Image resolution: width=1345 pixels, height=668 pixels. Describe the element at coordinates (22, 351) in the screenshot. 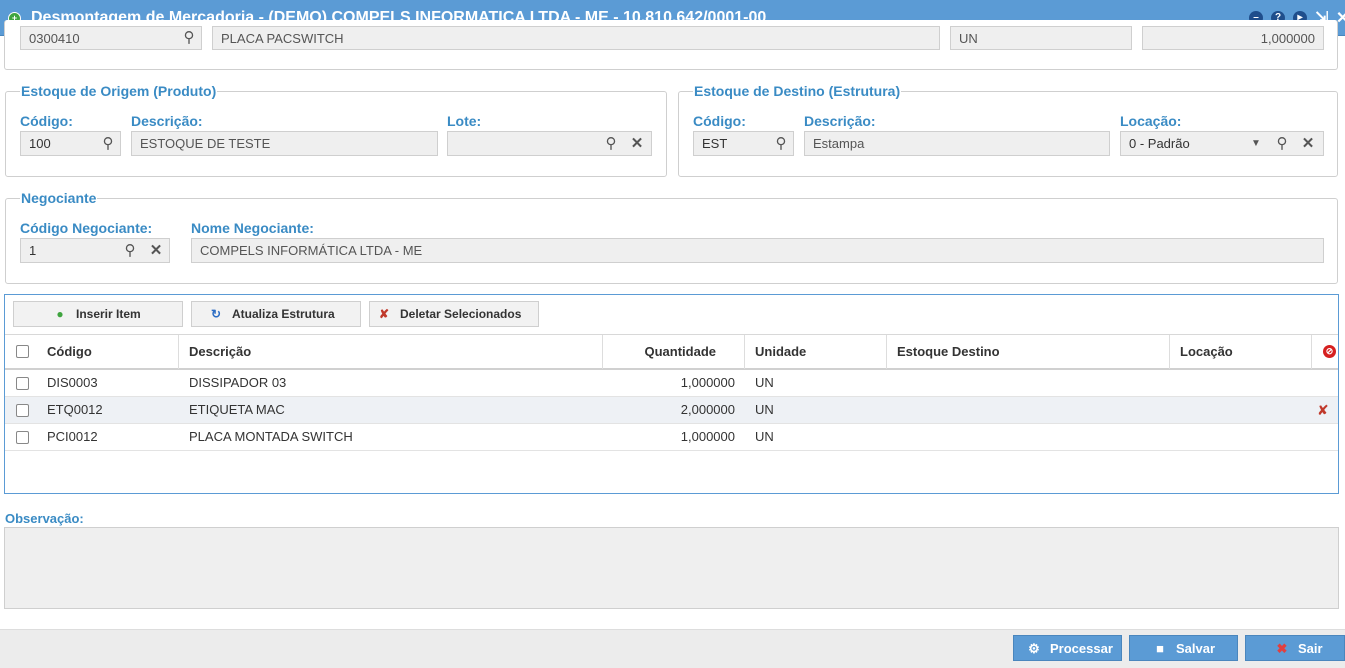

I see `select-all-checkbox` at that location.